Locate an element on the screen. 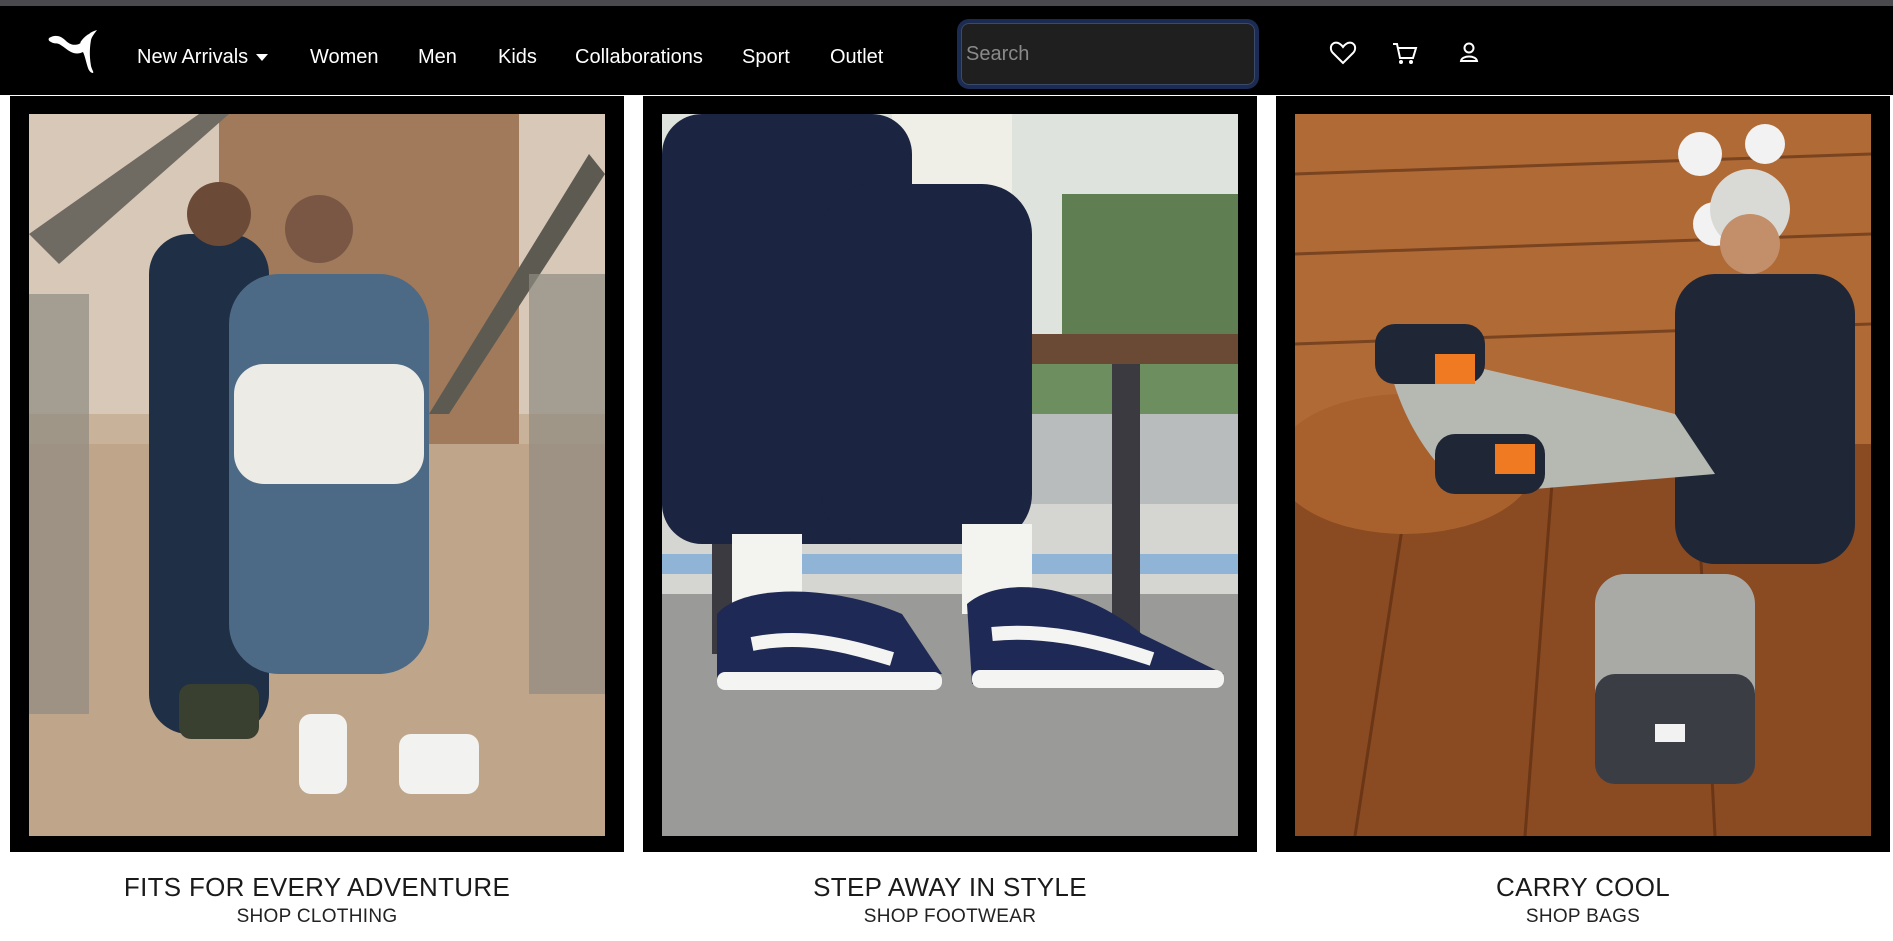 This screenshot has height=941, width=1893. search-box is located at coordinates (1108, 54).